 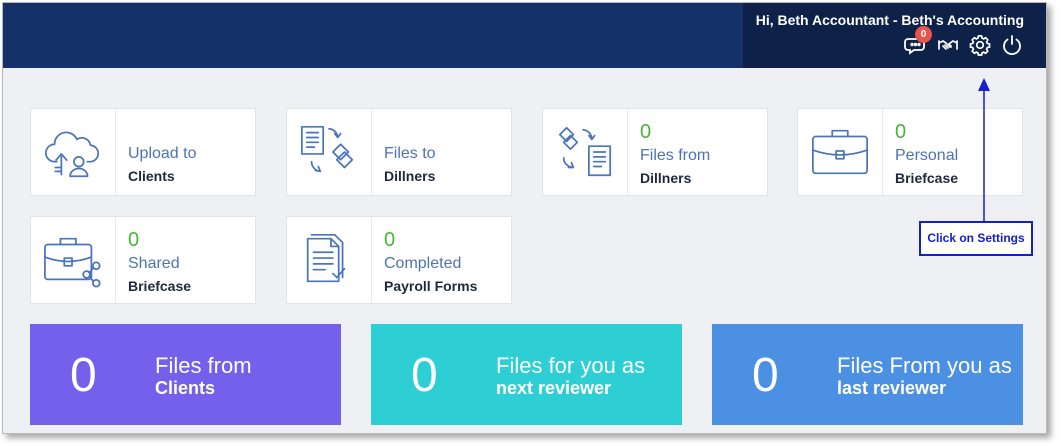 I want to click on payroll-forms-icon, so click(x=326, y=258).